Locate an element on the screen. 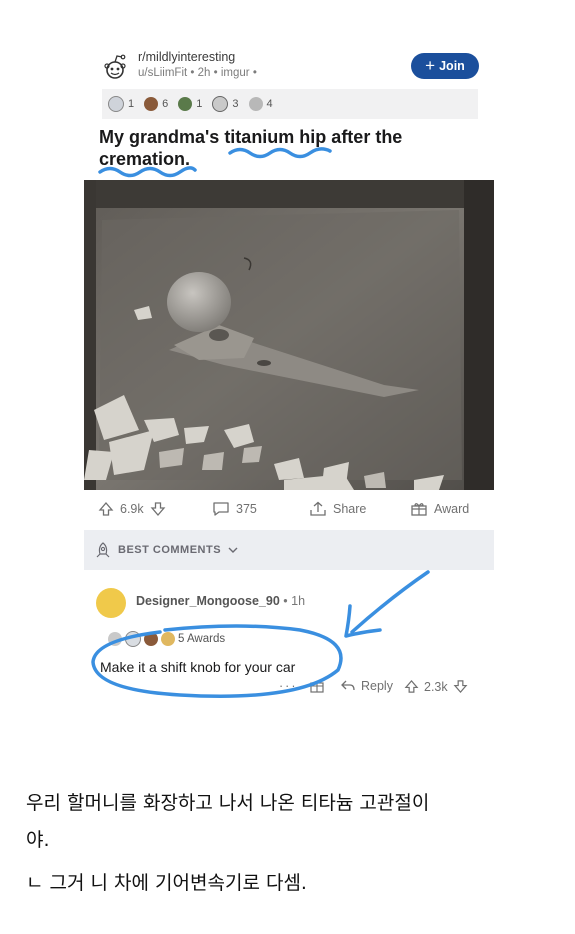  upvote-count: 6.9k is located at coordinates (132, 509).